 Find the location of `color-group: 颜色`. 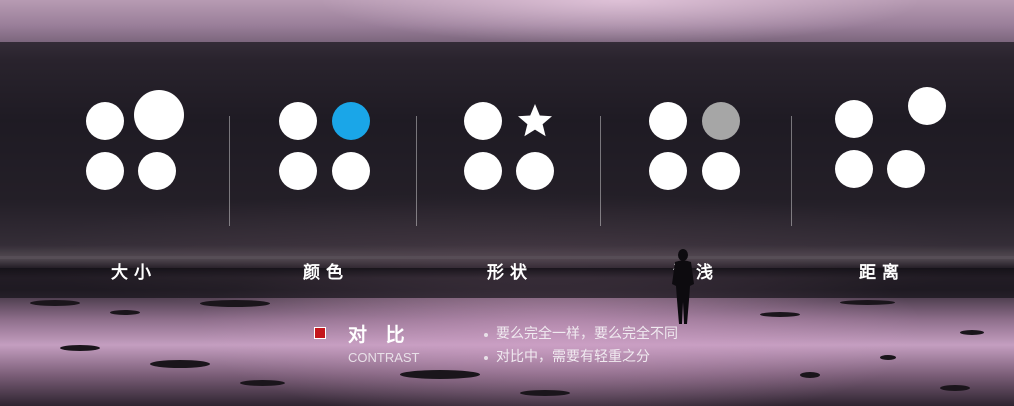

color-group: 颜色 is located at coordinates (326, 184).